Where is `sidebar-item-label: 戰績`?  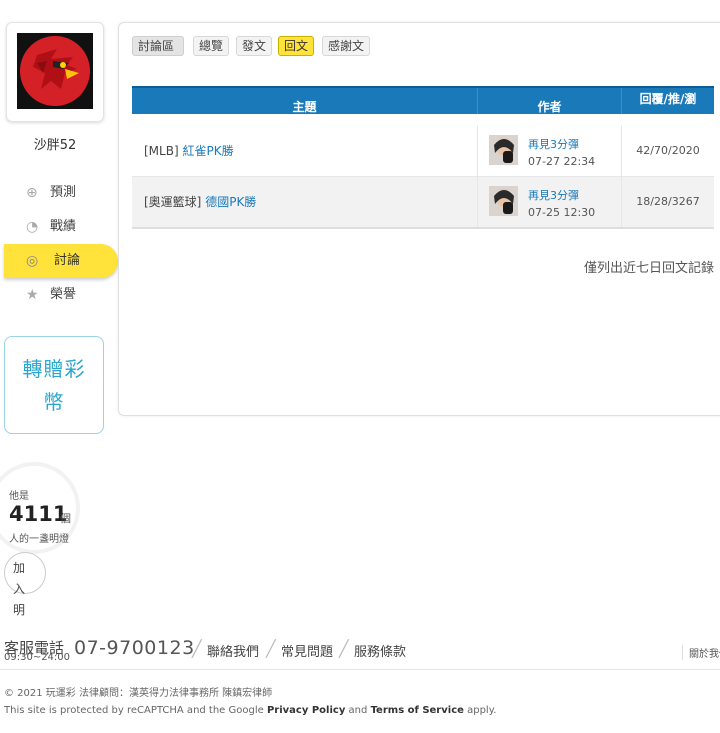
sidebar-item-label: 戰績 is located at coordinates (63, 226).